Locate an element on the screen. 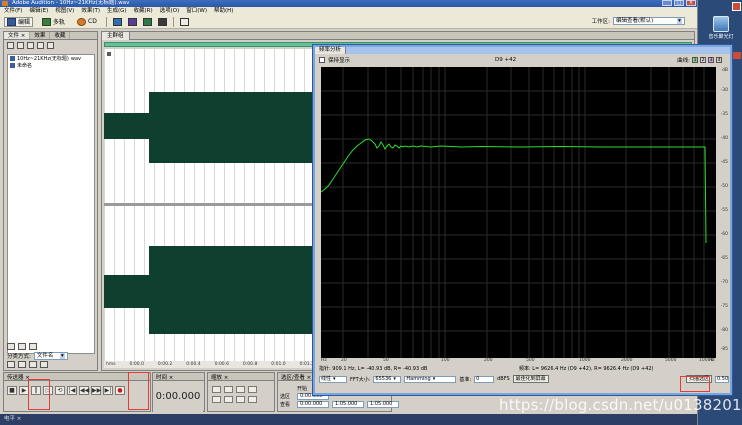 The width and height of the screenshot is (742, 425). curves-label: 曲线: is located at coordinates (683, 60).